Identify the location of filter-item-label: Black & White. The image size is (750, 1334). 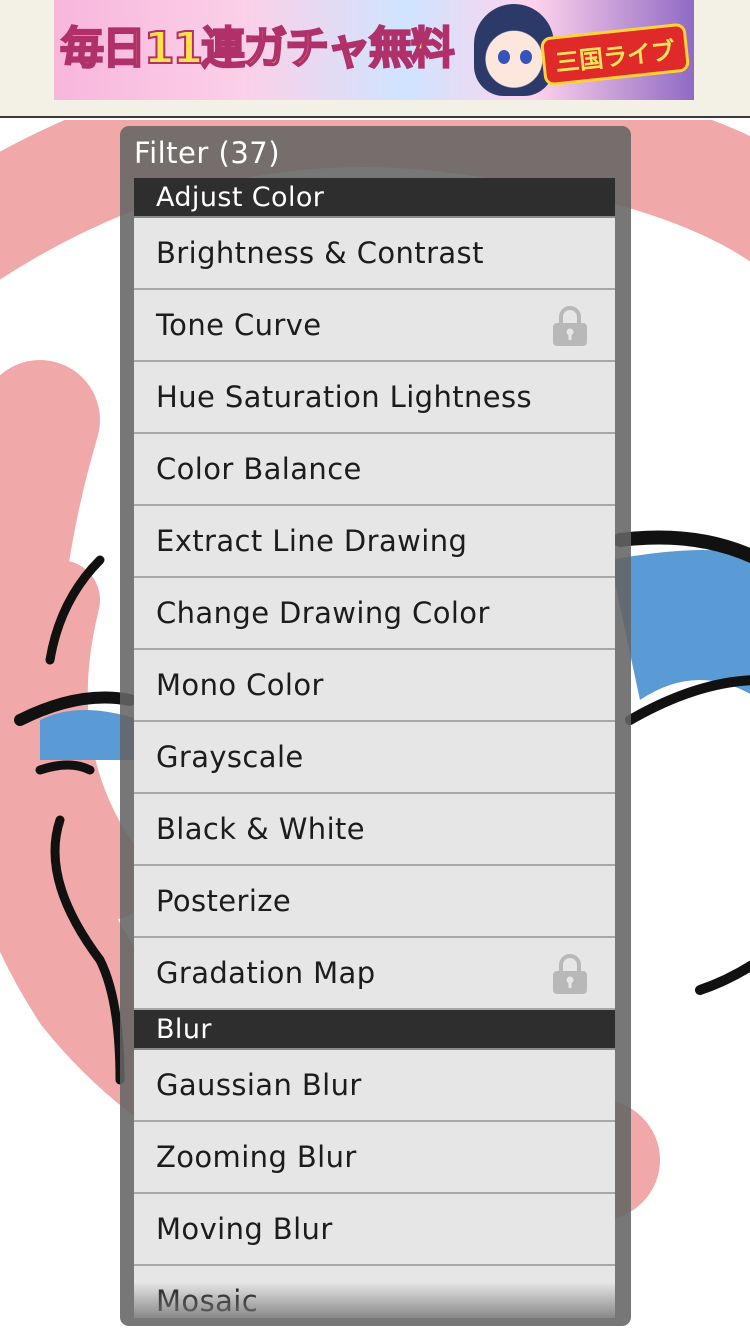
(261, 829).